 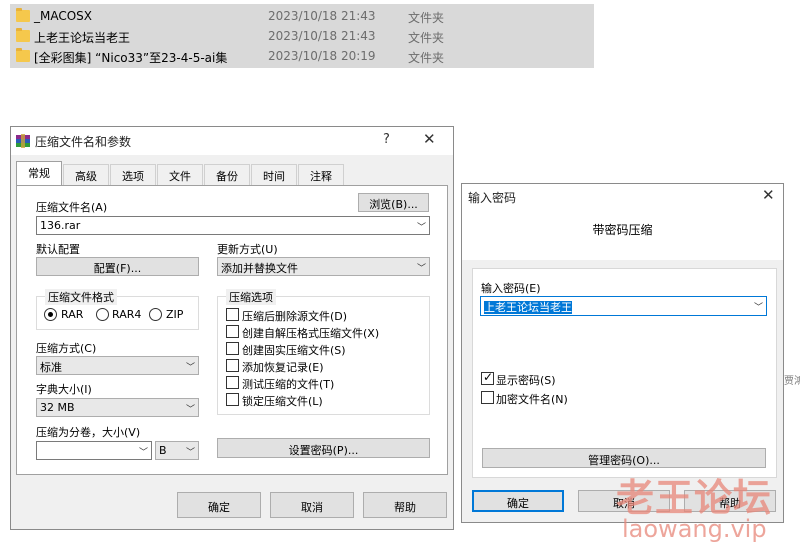 What do you see at coordinates (227, 174) in the screenshot?
I see `tab-backup: 备份` at bounding box center [227, 174].